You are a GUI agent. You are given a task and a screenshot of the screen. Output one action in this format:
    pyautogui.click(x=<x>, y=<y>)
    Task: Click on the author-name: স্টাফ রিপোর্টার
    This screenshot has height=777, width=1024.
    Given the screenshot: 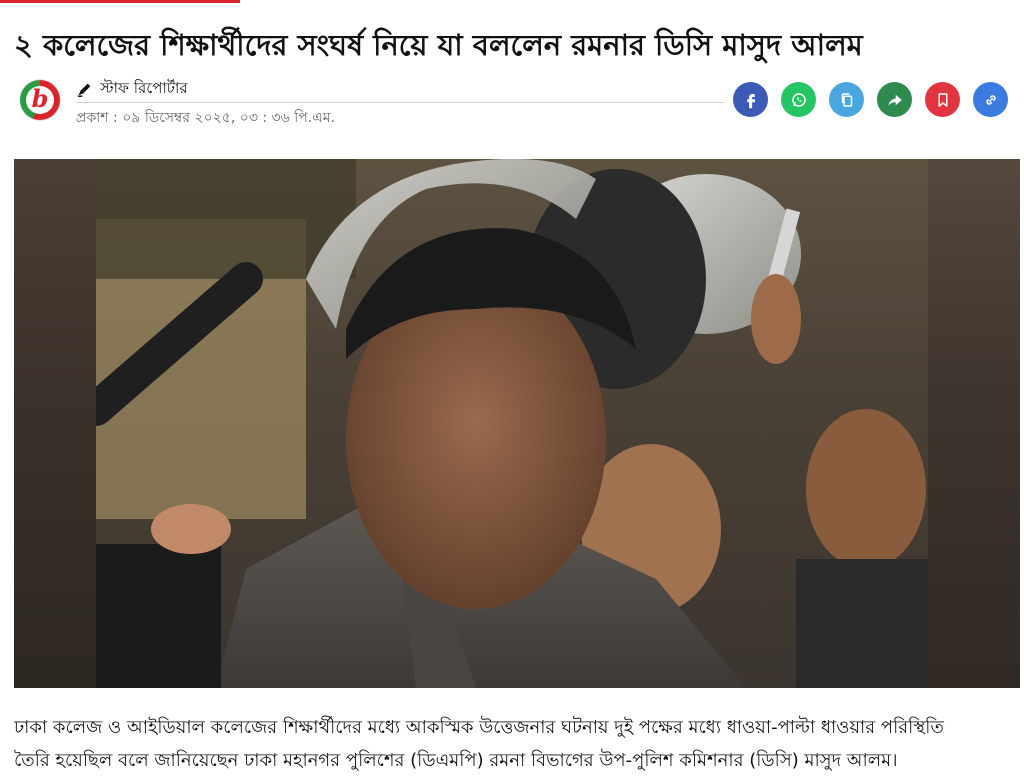 What is the action you would take?
    pyautogui.click(x=144, y=89)
    